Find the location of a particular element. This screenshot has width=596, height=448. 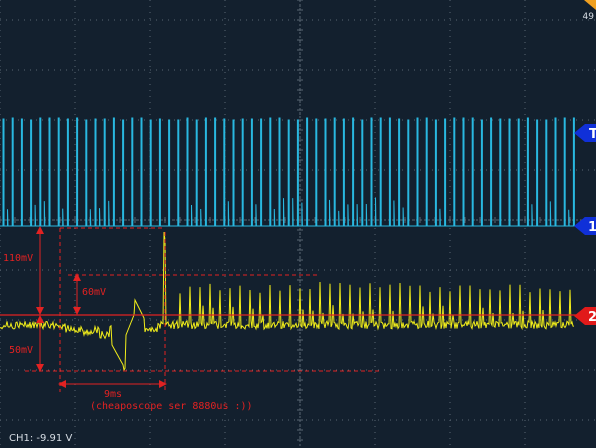

trigger-marker: T is located at coordinates (585, 133).